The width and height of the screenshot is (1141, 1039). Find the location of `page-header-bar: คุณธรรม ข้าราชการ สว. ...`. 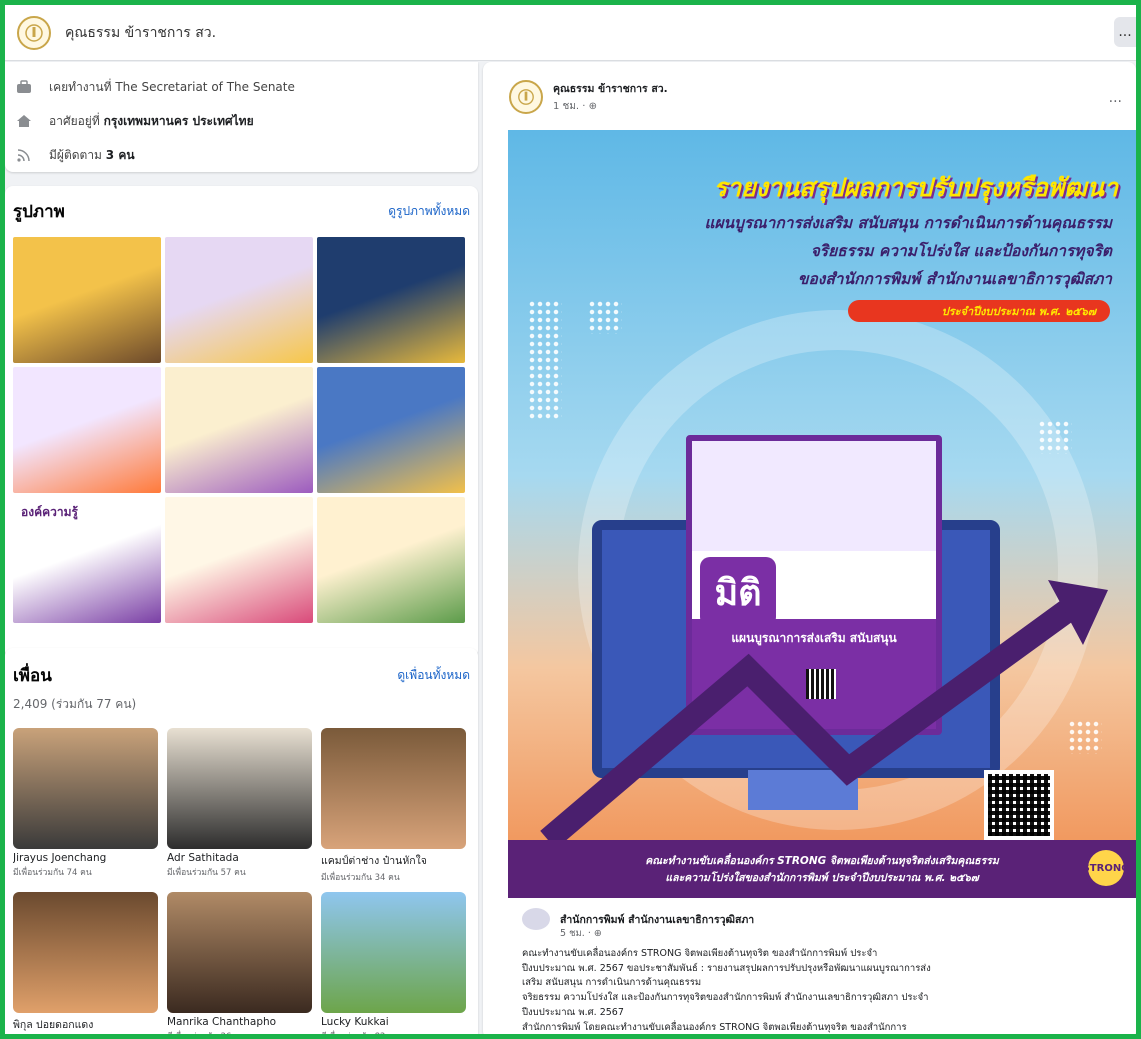

page-header-bar: คุณธรรม ข้าราชการ สว. ... is located at coordinates (570, 33).